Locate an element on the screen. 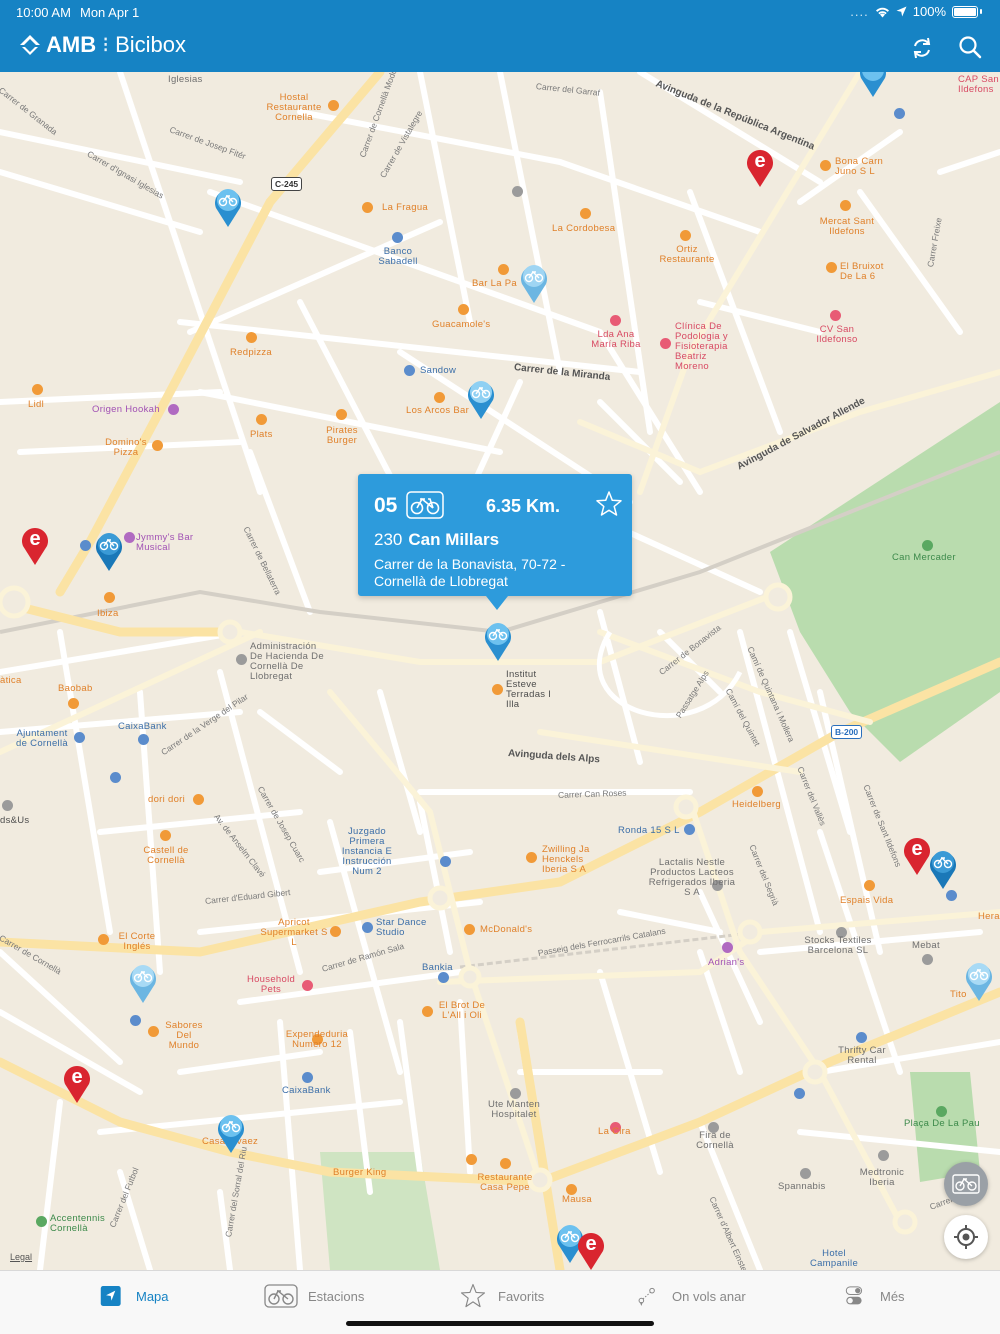 The image size is (1000, 1334). nightlife-icon is located at coordinates (129, 537).